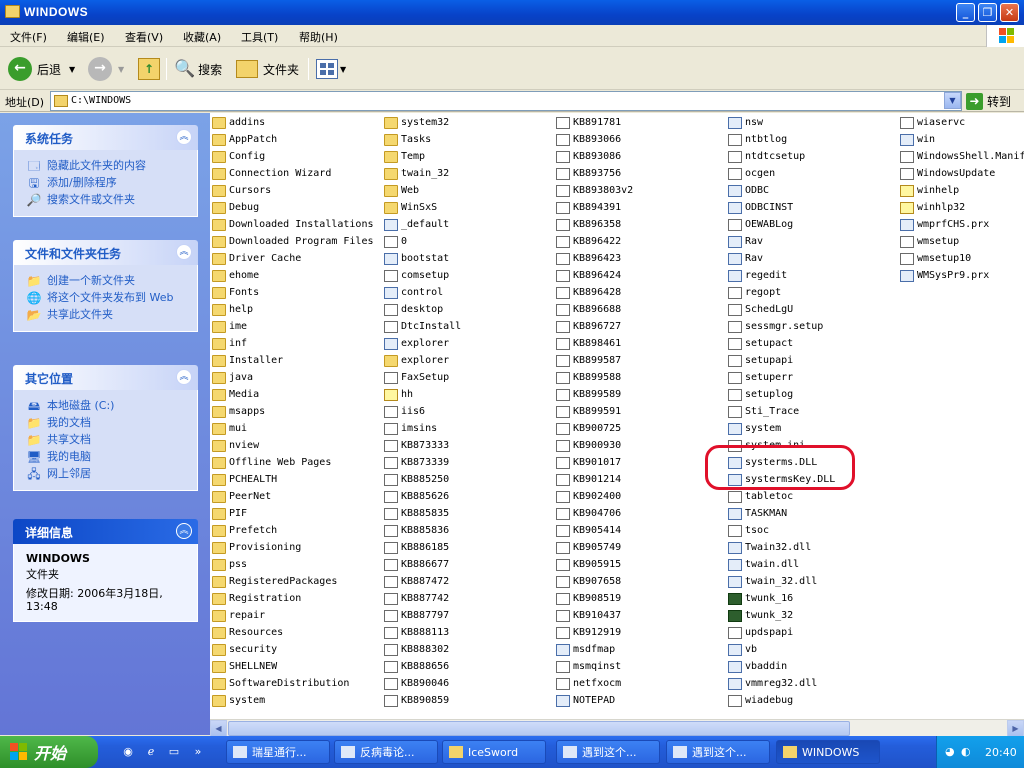 The image size is (1024, 768). Describe the element at coordinates (297, 224) in the screenshot. I see `file-item: Downloaded Installations` at that location.